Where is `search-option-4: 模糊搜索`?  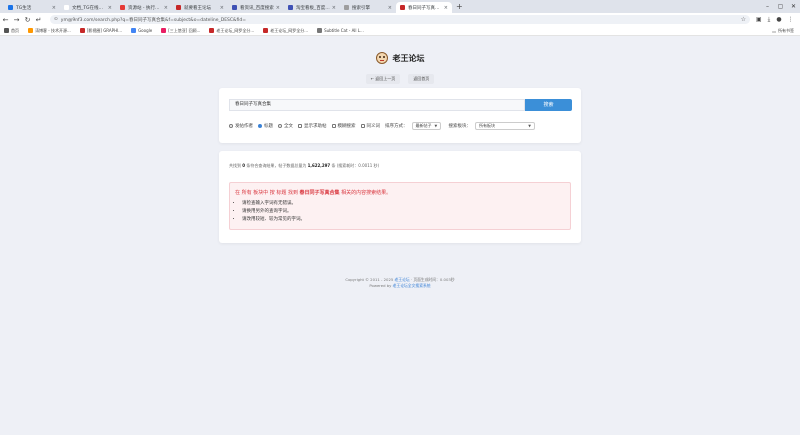 search-option-4: 模糊搜索 is located at coordinates (343, 126).